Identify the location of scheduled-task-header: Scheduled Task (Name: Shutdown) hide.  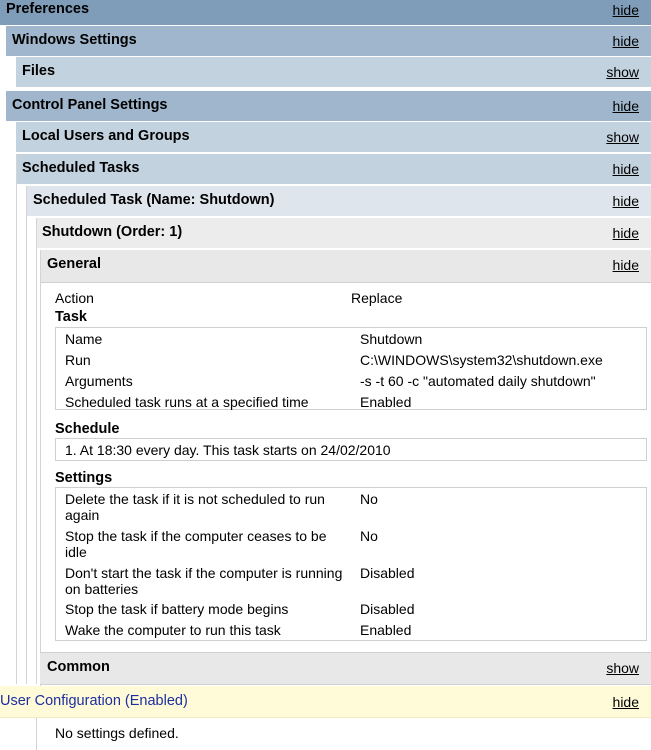
(338, 201).